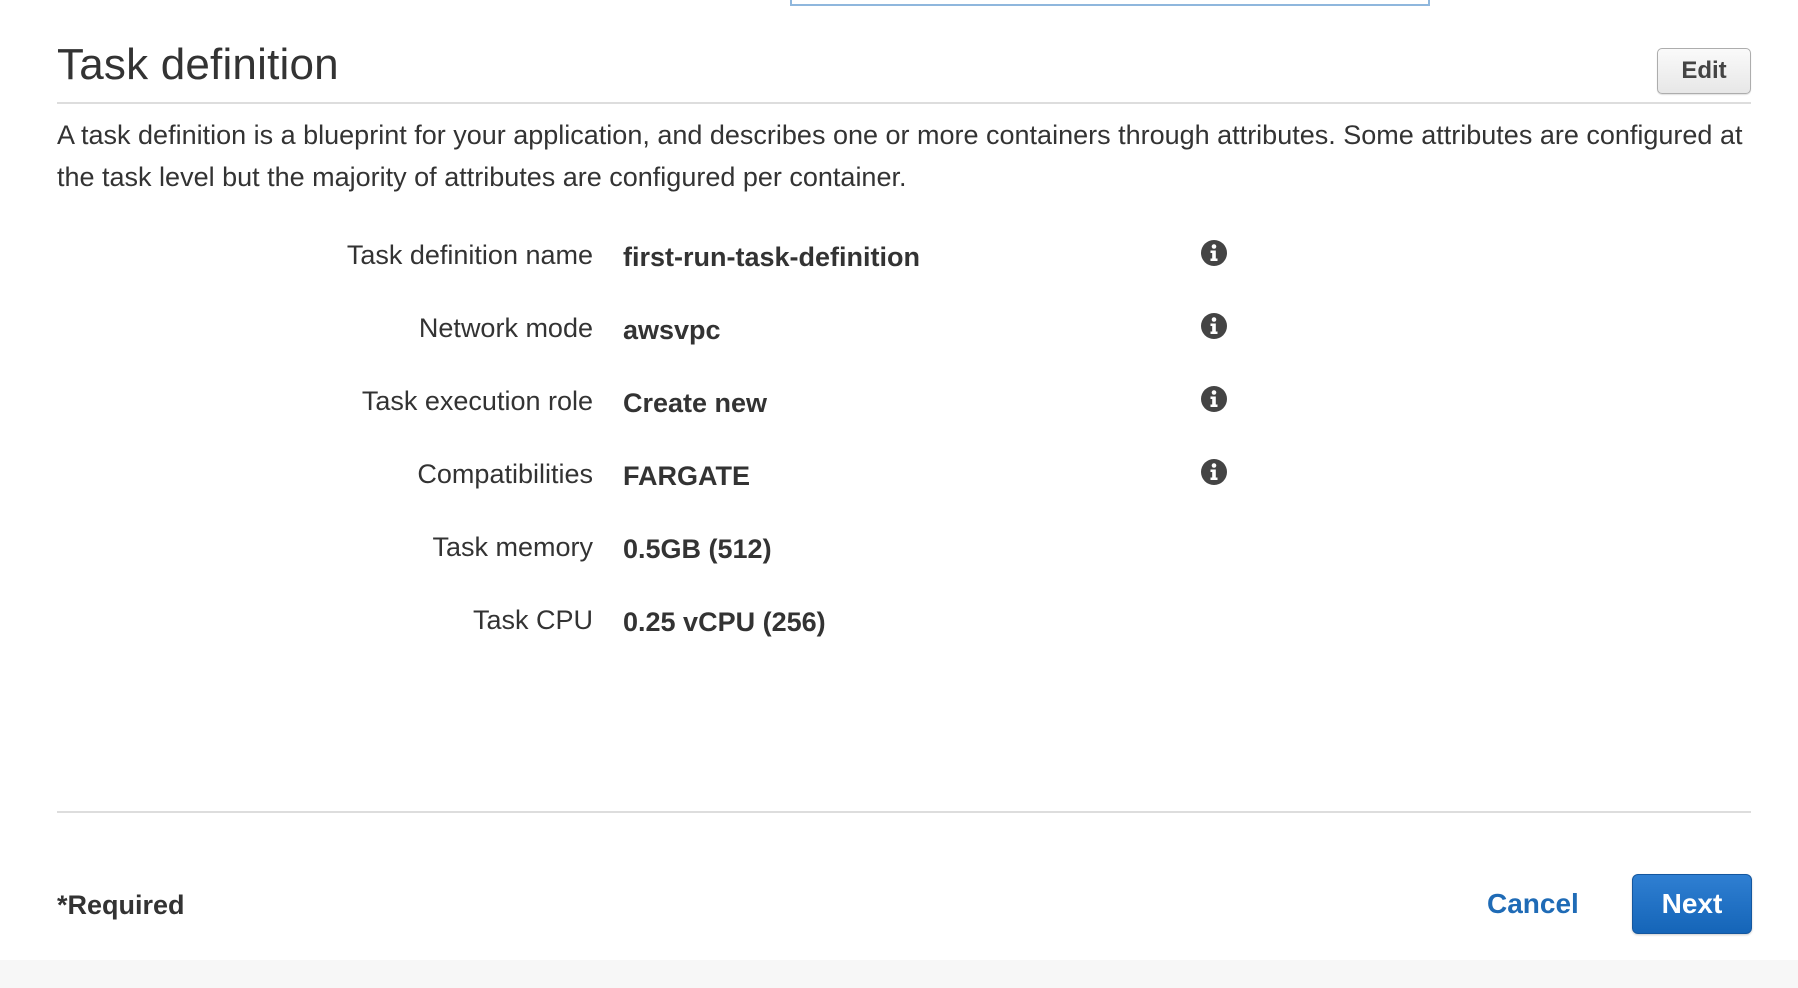 The height and width of the screenshot is (988, 1798). What do you see at coordinates (1533, 904) in the screenshot?
I see `cancel-button: Cancel` at bounding box center [1533, 904].